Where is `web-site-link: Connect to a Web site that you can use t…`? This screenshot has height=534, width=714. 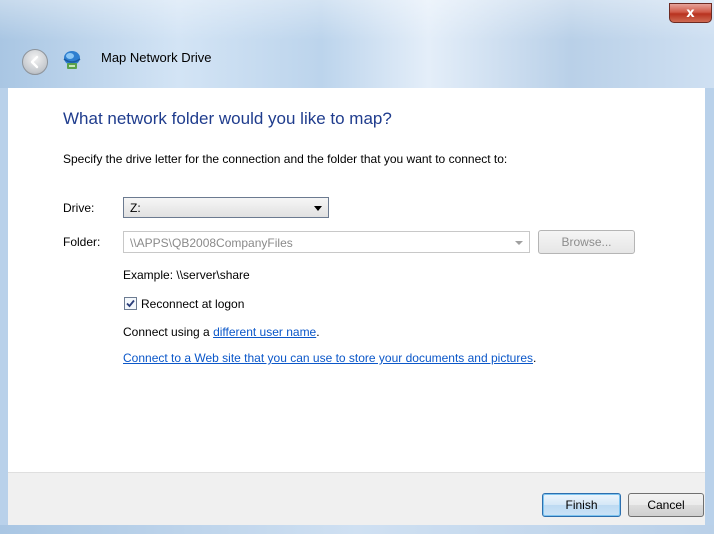 web-site-link: Connect to a Web site that you can use t… is located at coordinates (328, 358).